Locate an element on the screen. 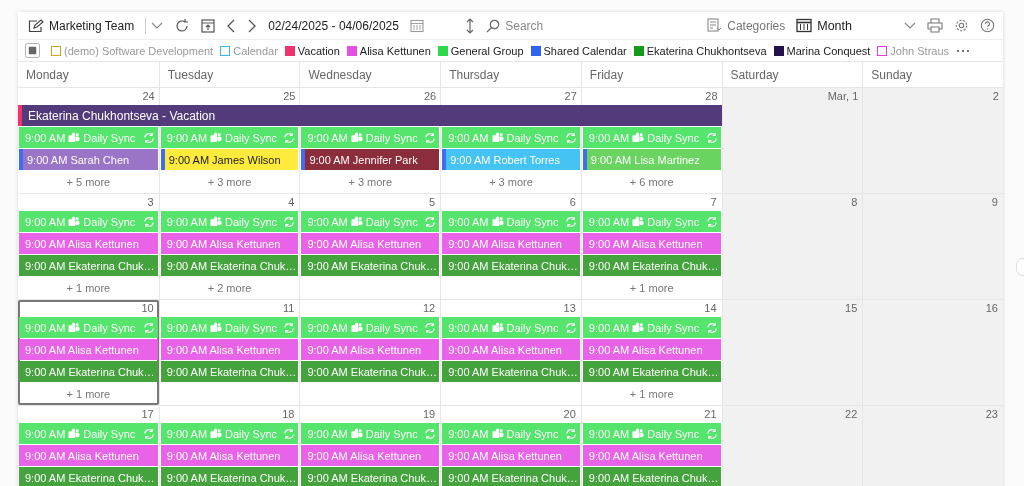  more-link: + 2 more is located at coordinates (229, 288).